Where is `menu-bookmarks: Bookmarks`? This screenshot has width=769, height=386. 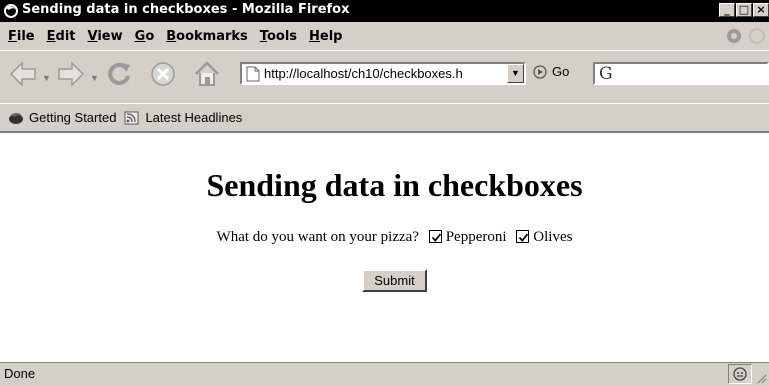 menu-bookmarks: Bookmarks is located at coordinates (207, 36).